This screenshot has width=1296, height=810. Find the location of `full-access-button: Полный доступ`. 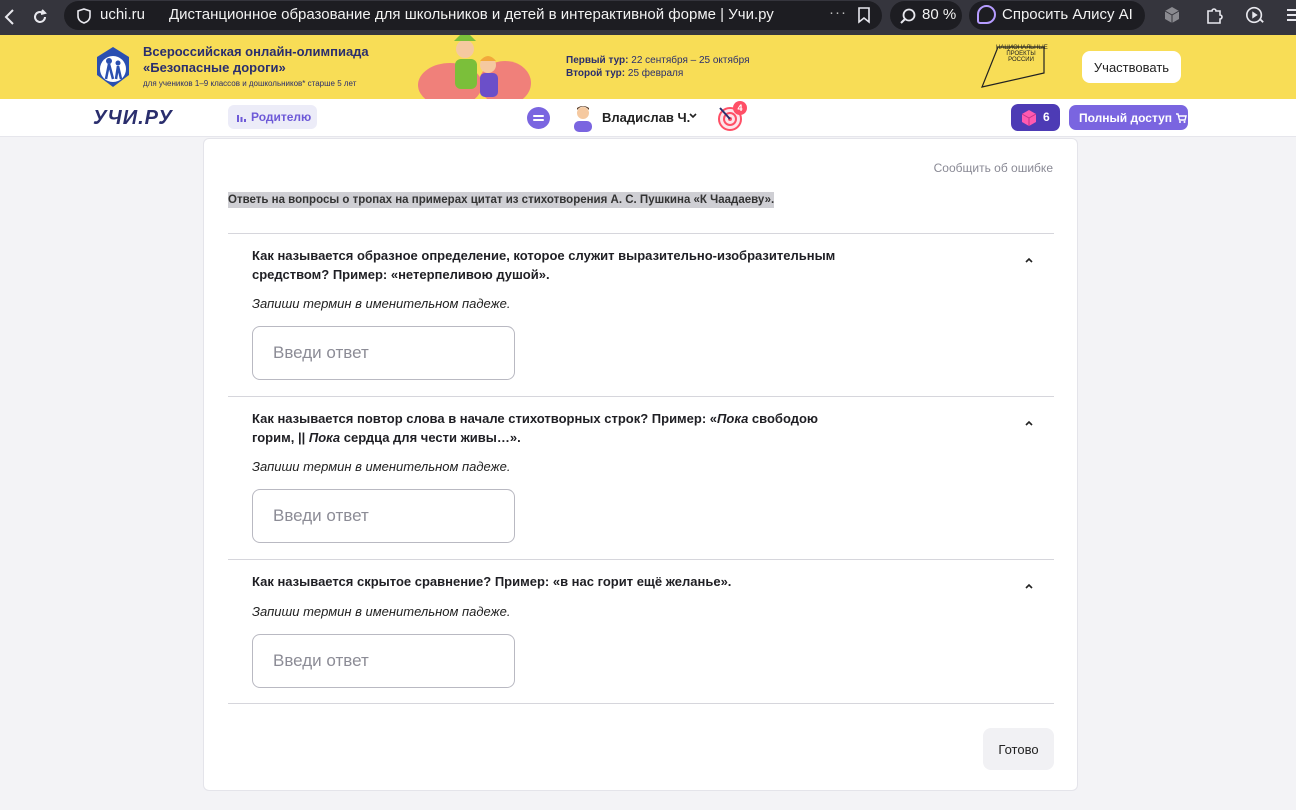

full-access-button: Полный доступ is located at coordinates (1128, 117).